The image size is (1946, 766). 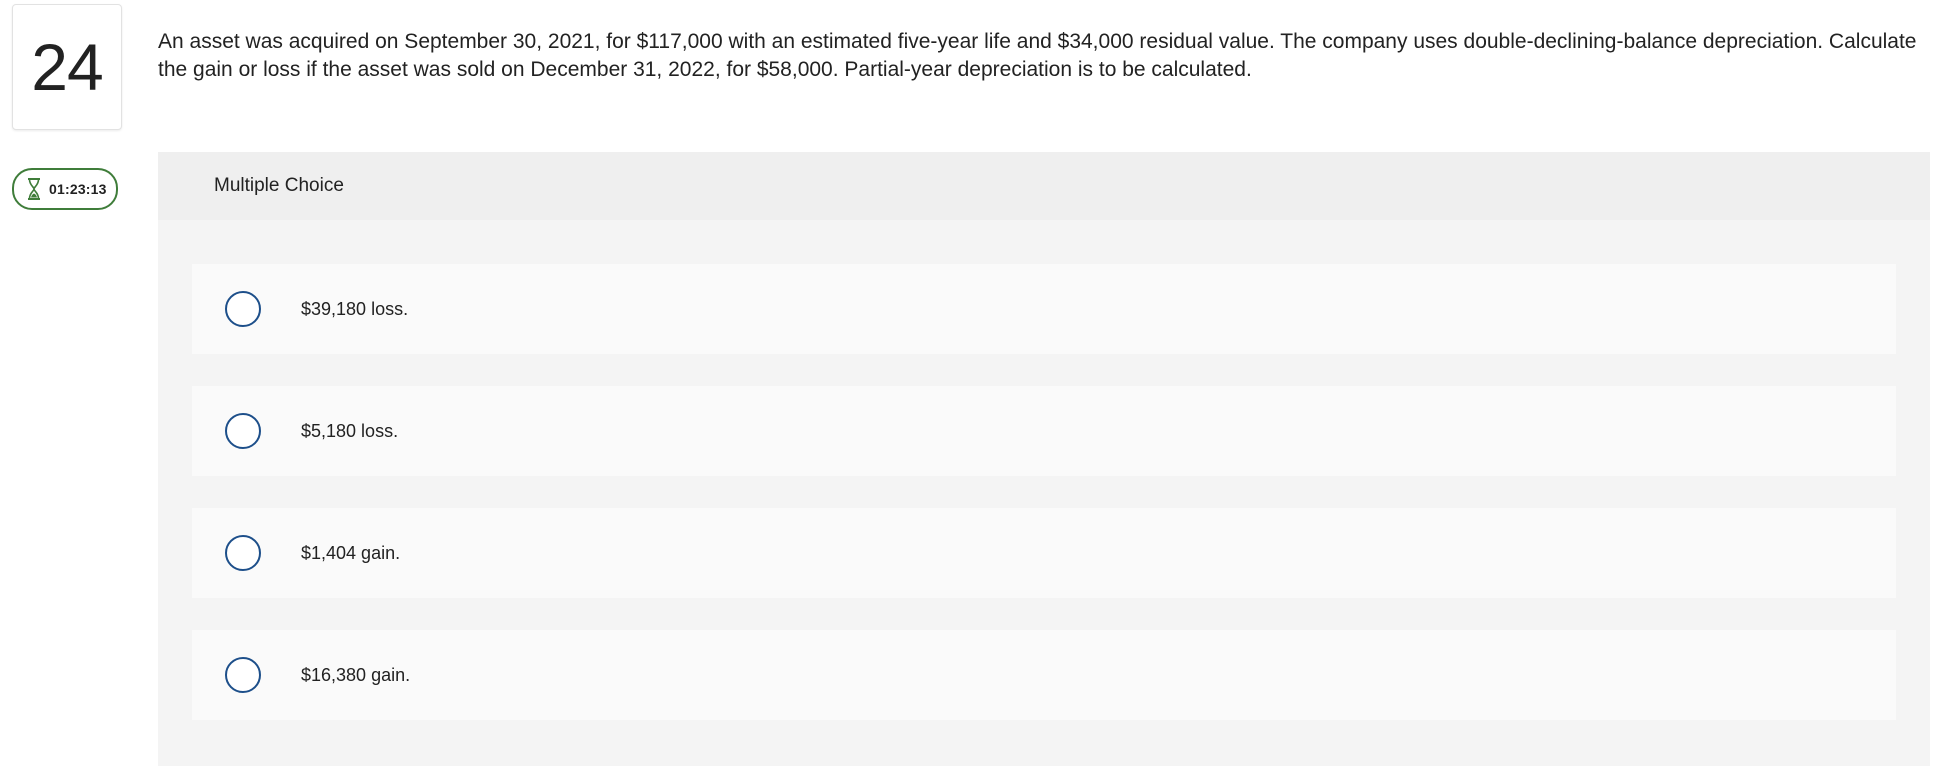 What do you see at coordinates (1044, 431) in the screenshot?
I see `choice-option-2: $5,180 loss.` at bounding box center [1044, 431].